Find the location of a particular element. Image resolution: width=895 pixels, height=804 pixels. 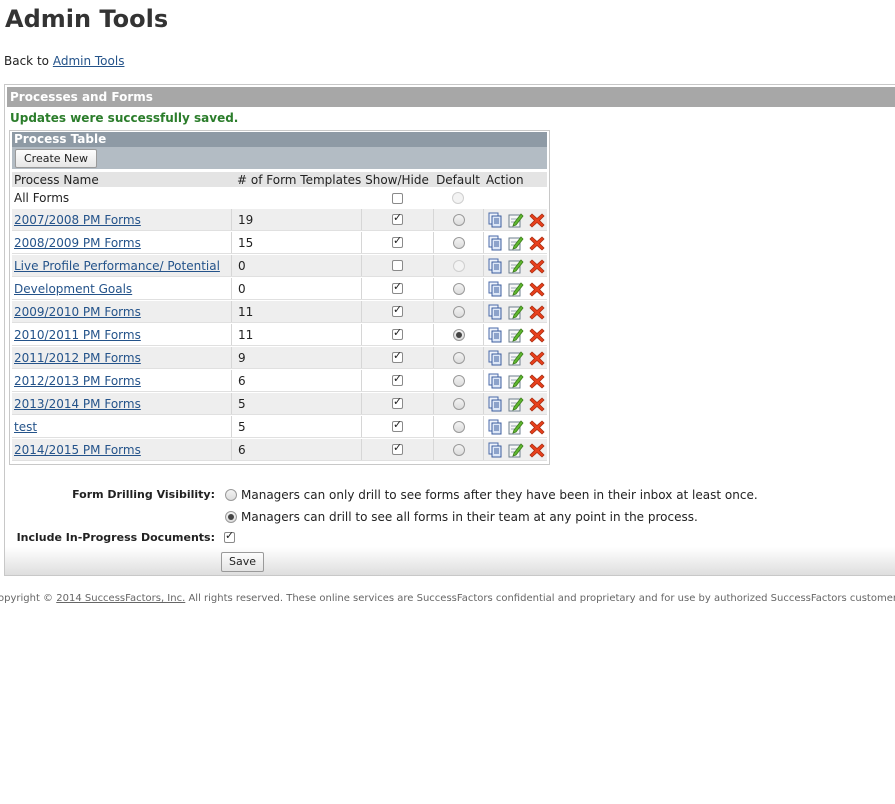

process-name-link: 2012/2013 PM Forms is located at coordinates (77, 381).